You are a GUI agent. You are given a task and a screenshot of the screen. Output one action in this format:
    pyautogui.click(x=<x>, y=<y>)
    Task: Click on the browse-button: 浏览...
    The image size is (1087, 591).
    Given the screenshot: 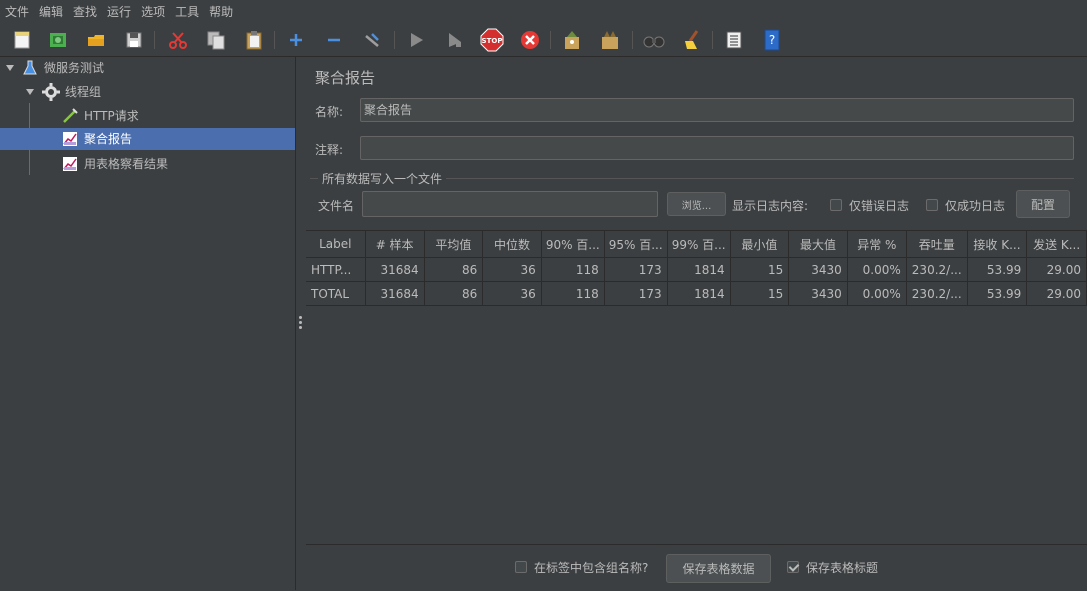 What is the action you would take?
    pyautogui.click(x=696, y=204)
    